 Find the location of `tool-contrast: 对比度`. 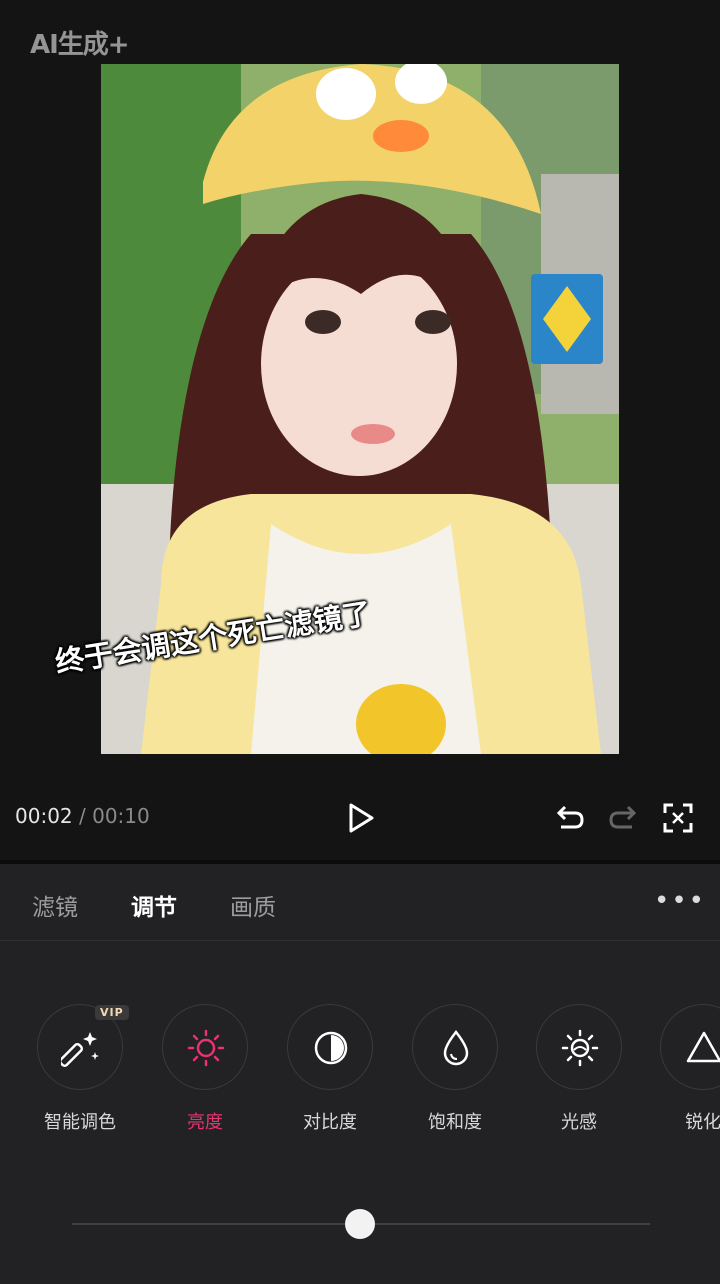

tool-contrast: 对比度 is located at coordinates (330, 1069).